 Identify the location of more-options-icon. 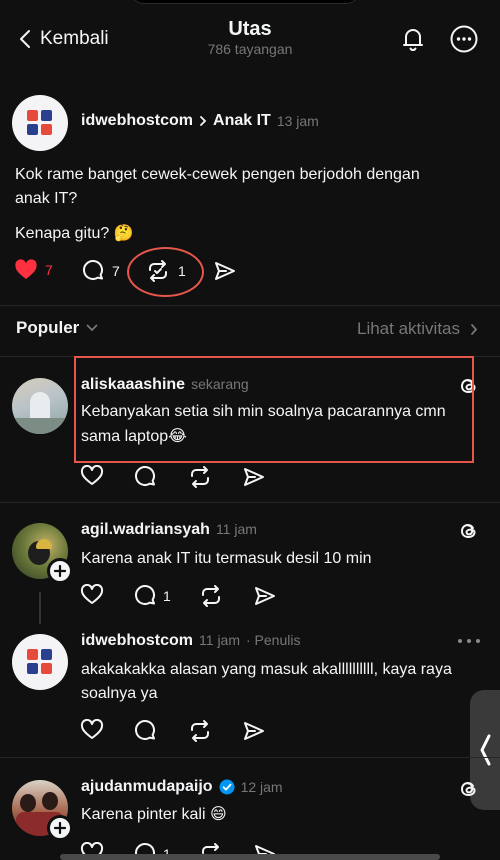
(464, 39).